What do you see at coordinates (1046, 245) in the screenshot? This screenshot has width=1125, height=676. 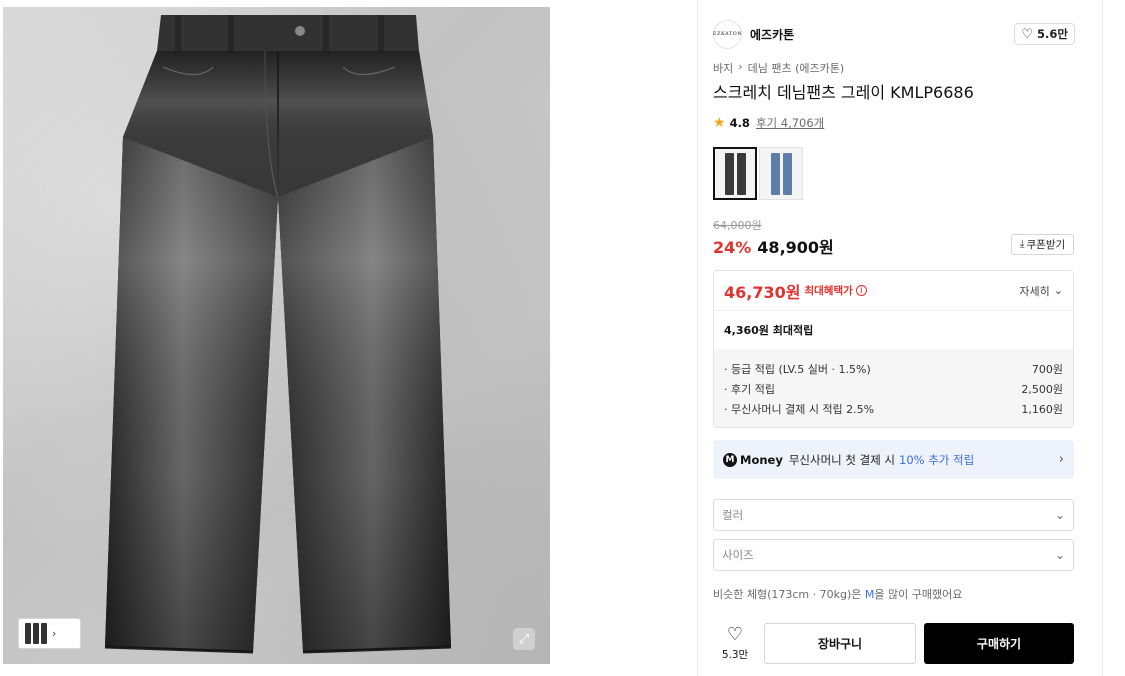 I see `coupon-label: 쿠폰받기` at bounding box center [1046, 245].